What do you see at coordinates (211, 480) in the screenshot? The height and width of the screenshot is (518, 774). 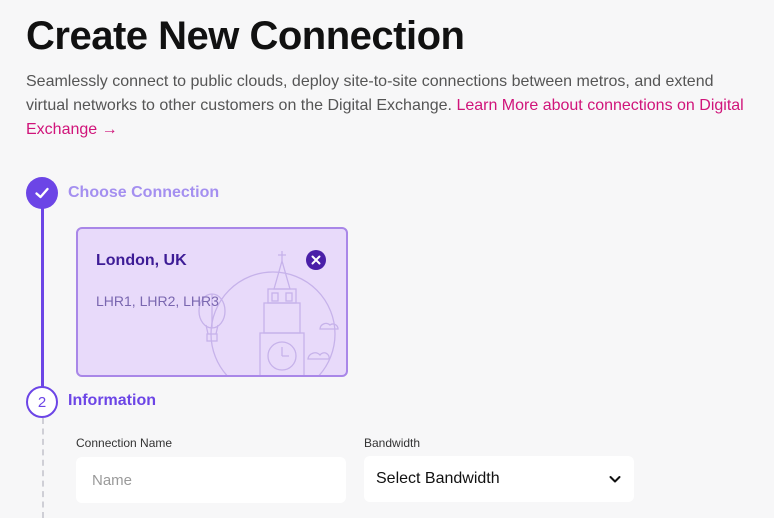 I see `connection-name-input` at bounding box center [211, 480].